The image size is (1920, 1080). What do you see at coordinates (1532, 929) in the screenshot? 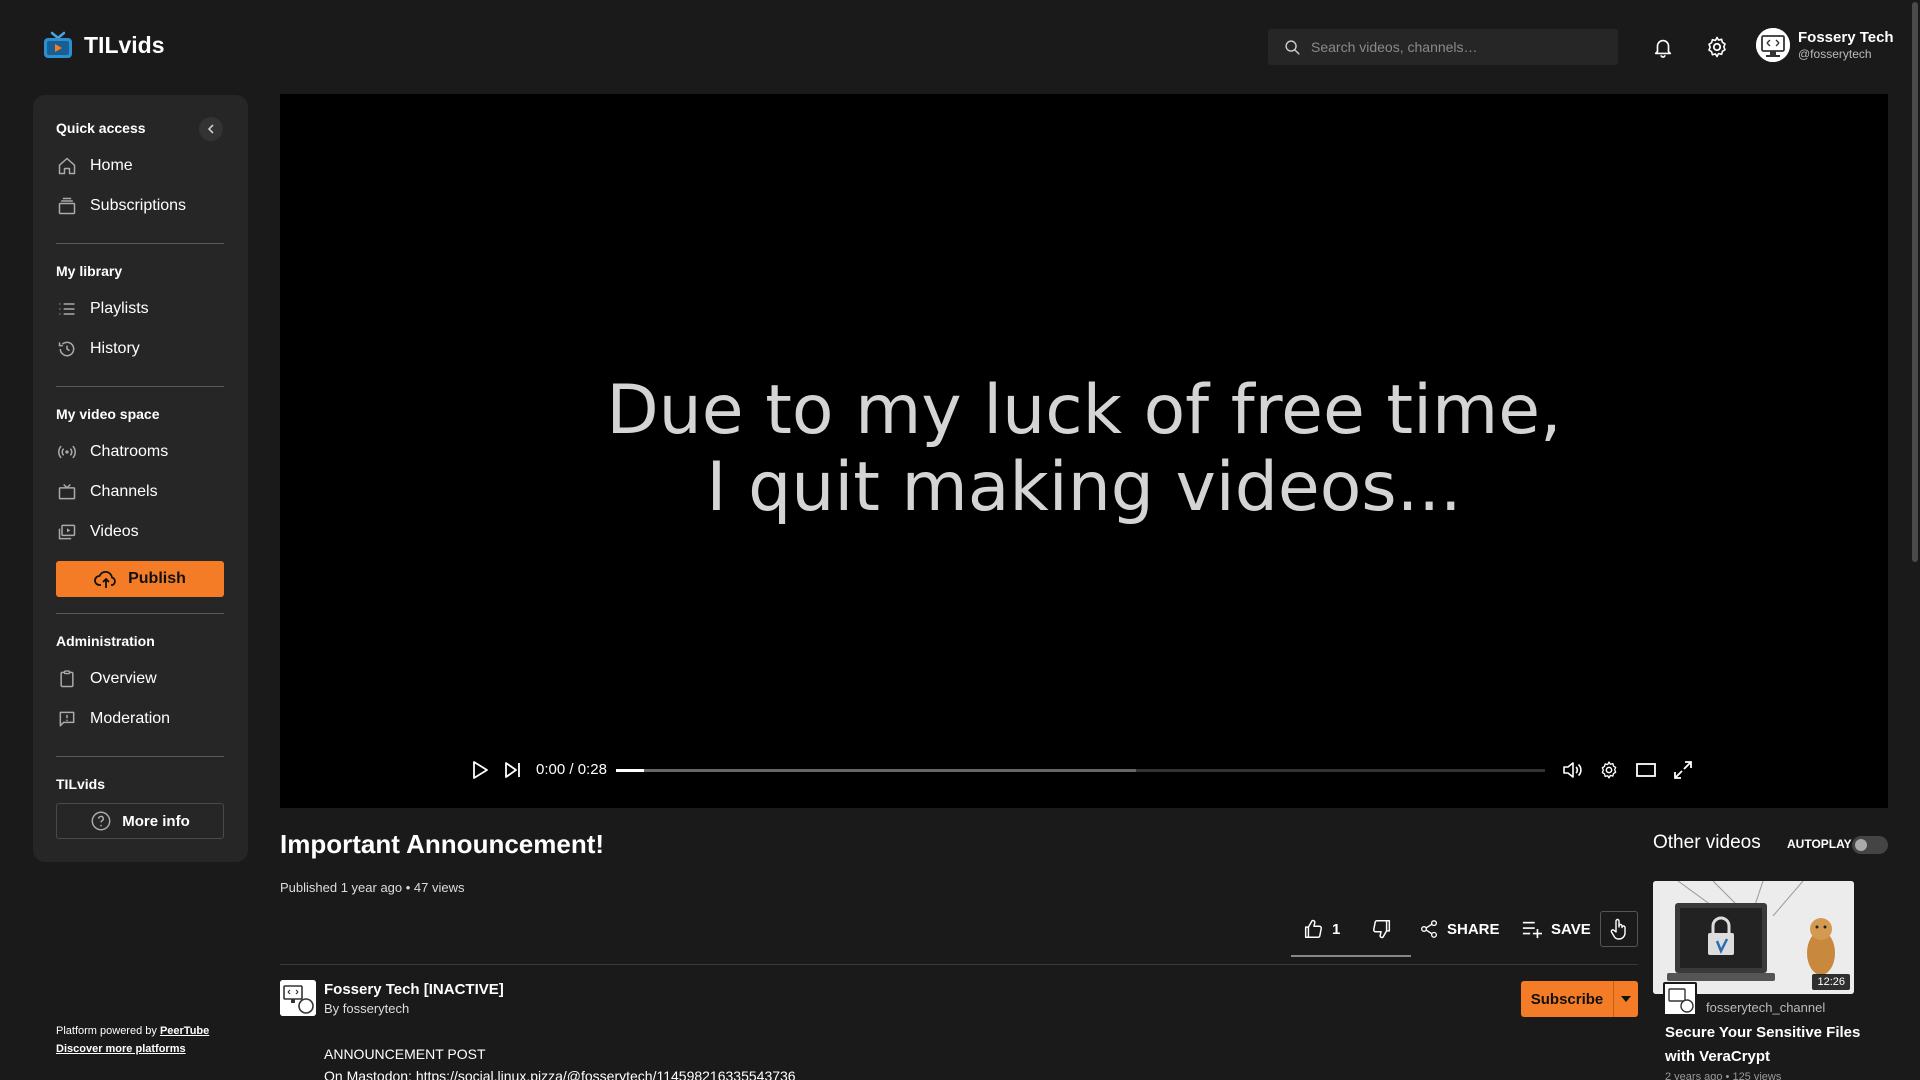
I see `playlist-add-icon` at bounding box center [1532, 929].